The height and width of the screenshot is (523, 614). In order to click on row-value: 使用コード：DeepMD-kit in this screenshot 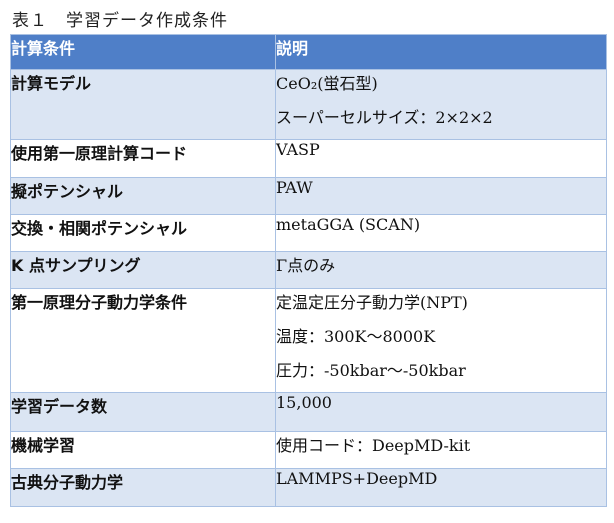, I will do `click(441, 450)`.